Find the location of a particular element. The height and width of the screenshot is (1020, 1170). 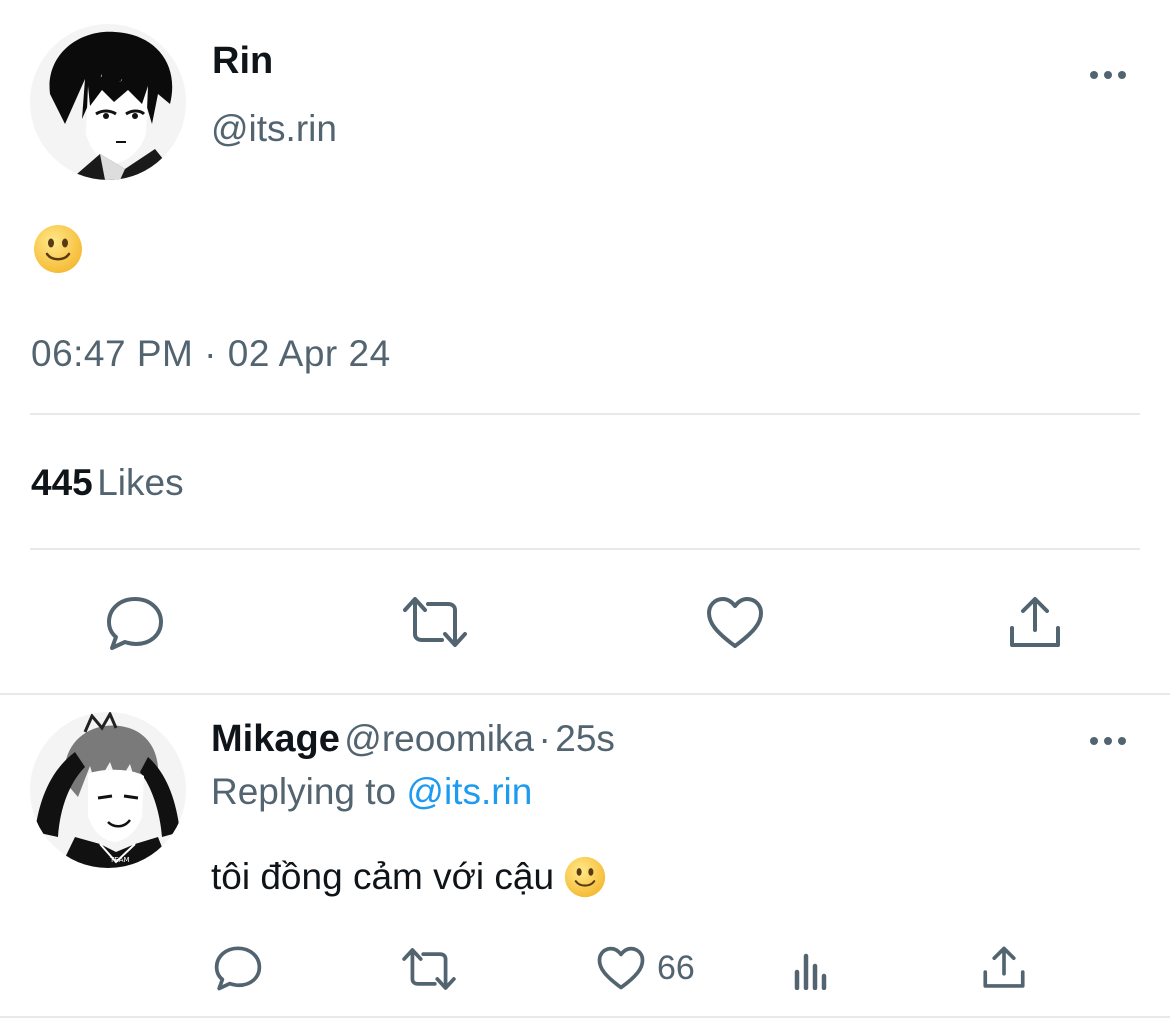

replying-to-line: Replying to @its.rin is located at coordinates (371, 792).